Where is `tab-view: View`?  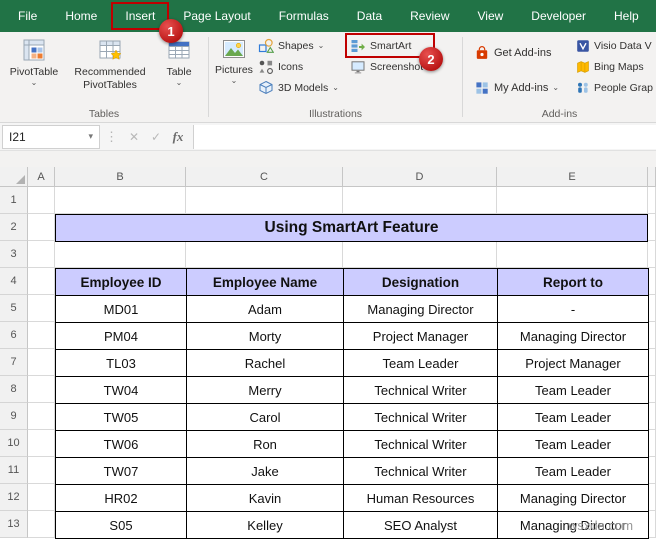
tab-view: View is located at coordinates (491, 16).